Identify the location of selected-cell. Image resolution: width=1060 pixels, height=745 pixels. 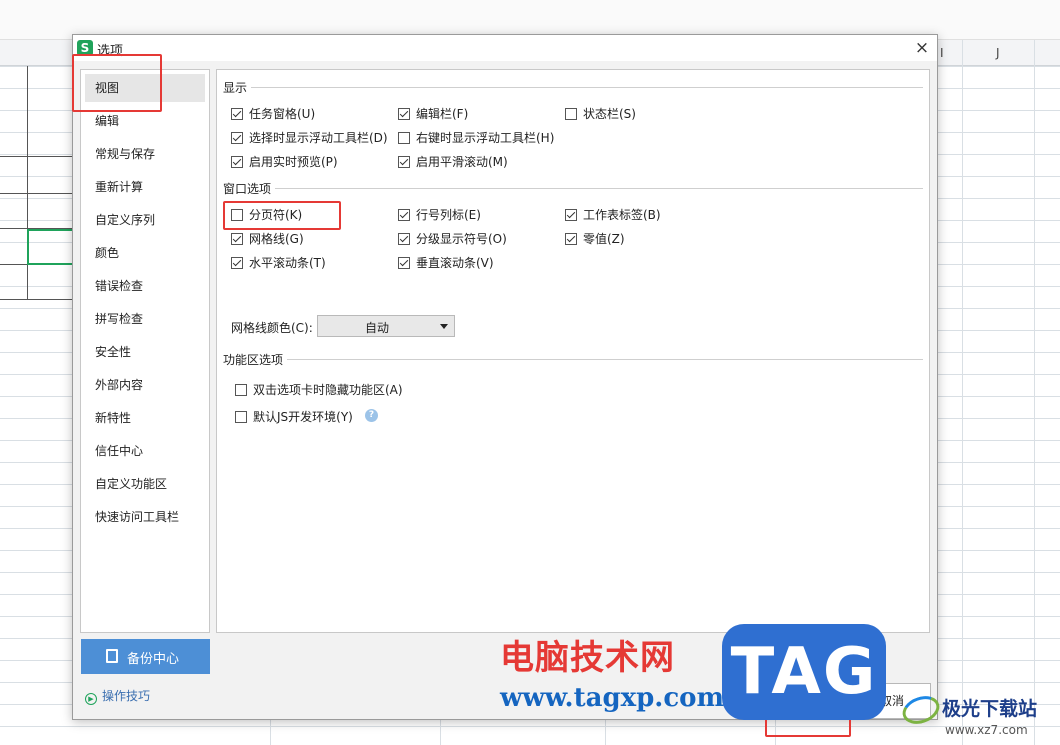
(51, 247).